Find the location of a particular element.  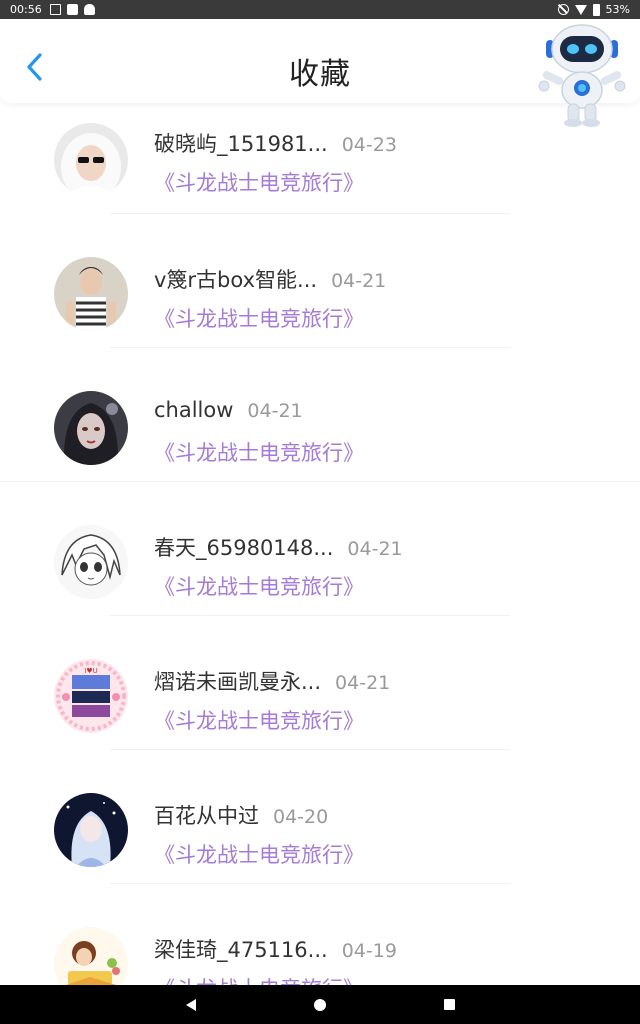

android-icon is located at coordinates (89, 9).